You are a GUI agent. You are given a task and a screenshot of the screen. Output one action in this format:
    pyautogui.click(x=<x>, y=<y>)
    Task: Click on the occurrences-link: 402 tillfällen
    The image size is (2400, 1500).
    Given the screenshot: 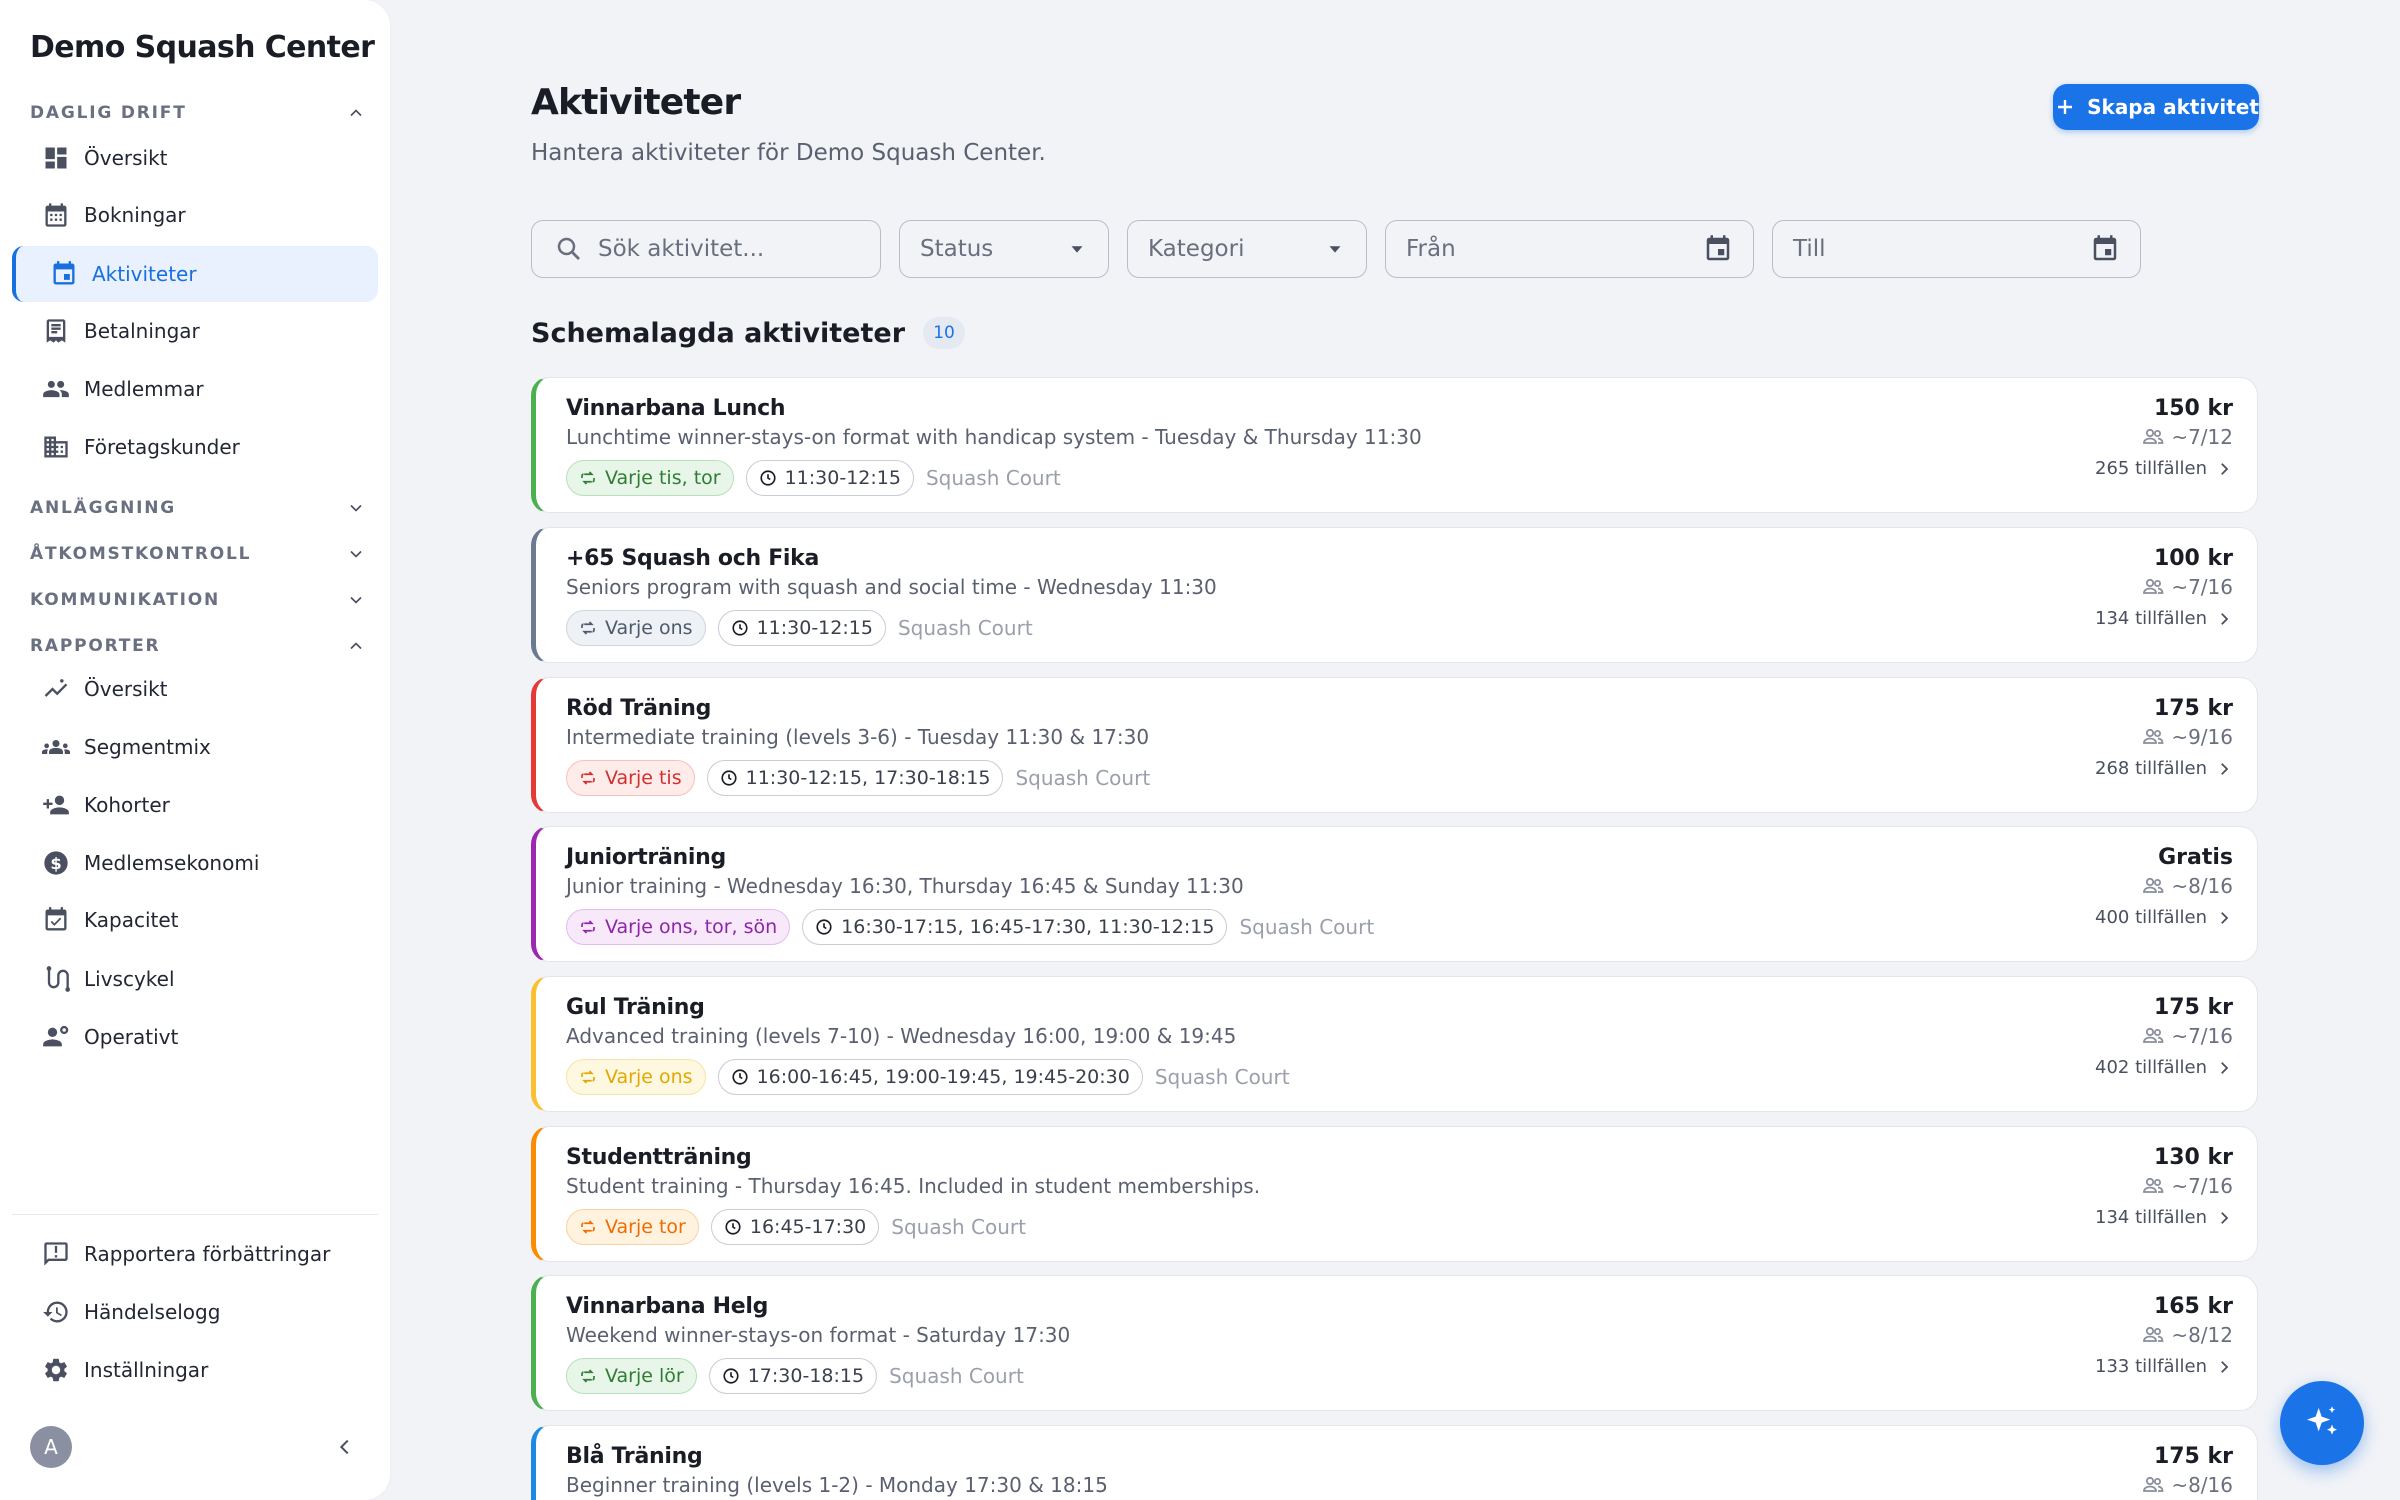 What is the action you would take?
    pyautogui.click(x=2164, y=1067)
    